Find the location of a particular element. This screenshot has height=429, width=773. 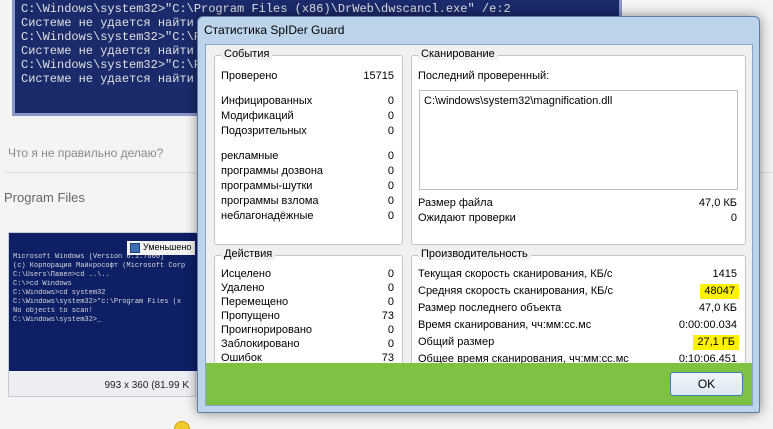

highlighted-value: 48047 is located at coordinates (719, 291).